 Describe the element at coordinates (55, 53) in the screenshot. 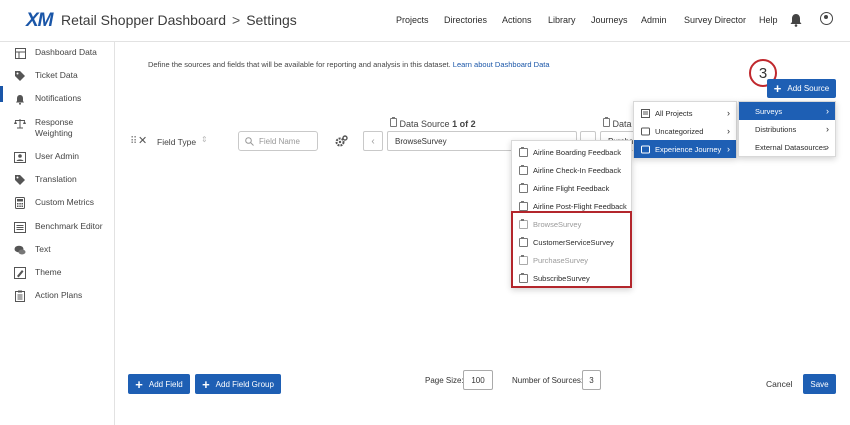

I see `sidebar-item-dashboard-data: Dashboard Data` at that location.